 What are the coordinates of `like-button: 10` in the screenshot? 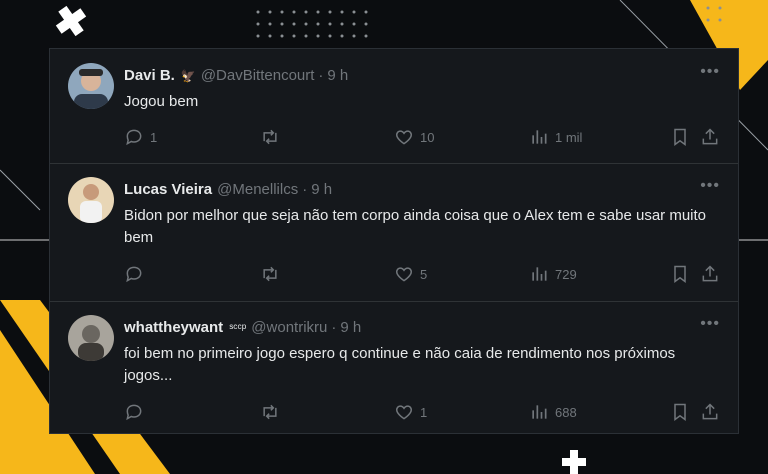 It's located at (414, 137).